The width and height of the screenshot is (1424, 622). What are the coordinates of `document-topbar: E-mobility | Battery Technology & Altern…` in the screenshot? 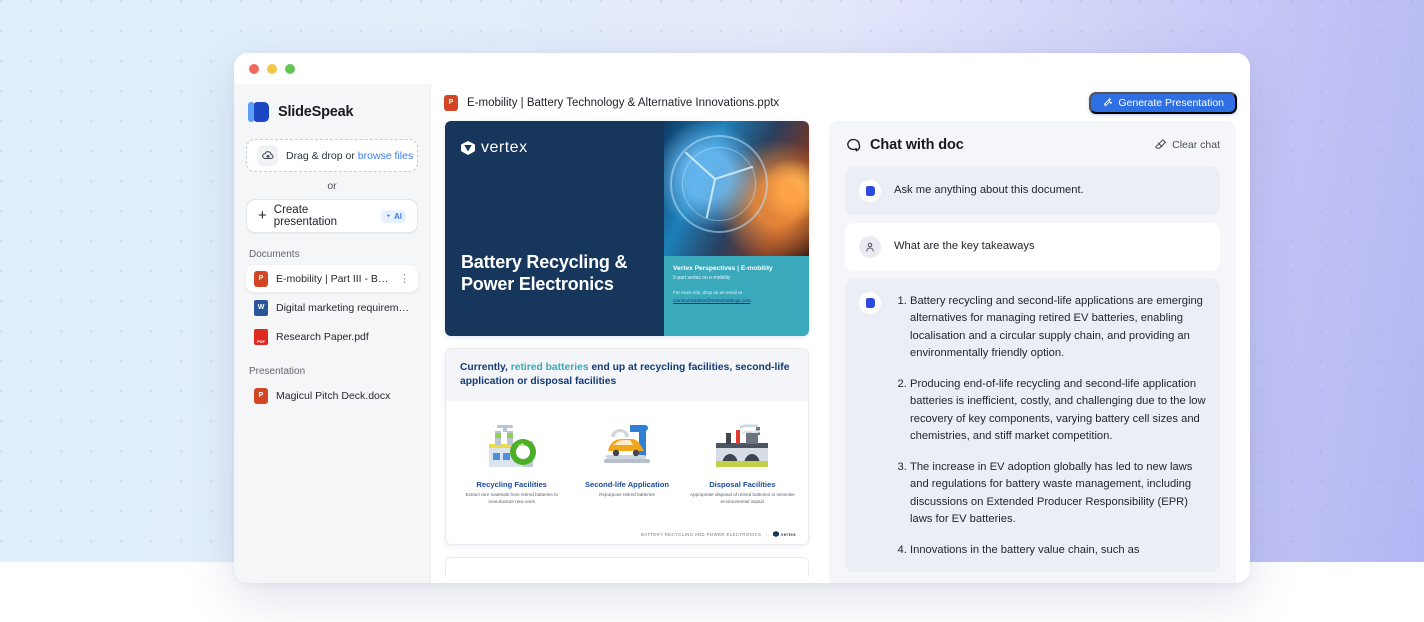 It's located at (840, 102).